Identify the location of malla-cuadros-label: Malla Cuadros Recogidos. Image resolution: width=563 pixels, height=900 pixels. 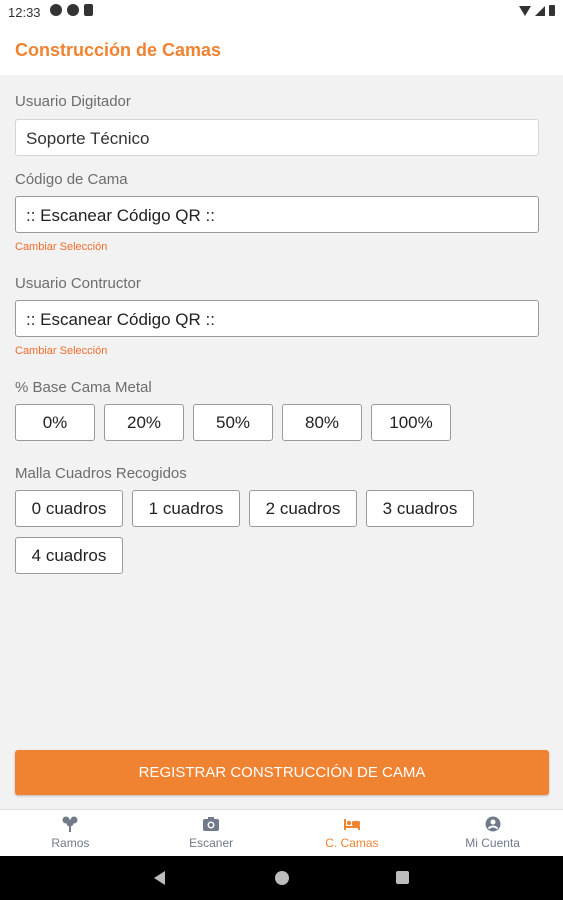
(101, 473).